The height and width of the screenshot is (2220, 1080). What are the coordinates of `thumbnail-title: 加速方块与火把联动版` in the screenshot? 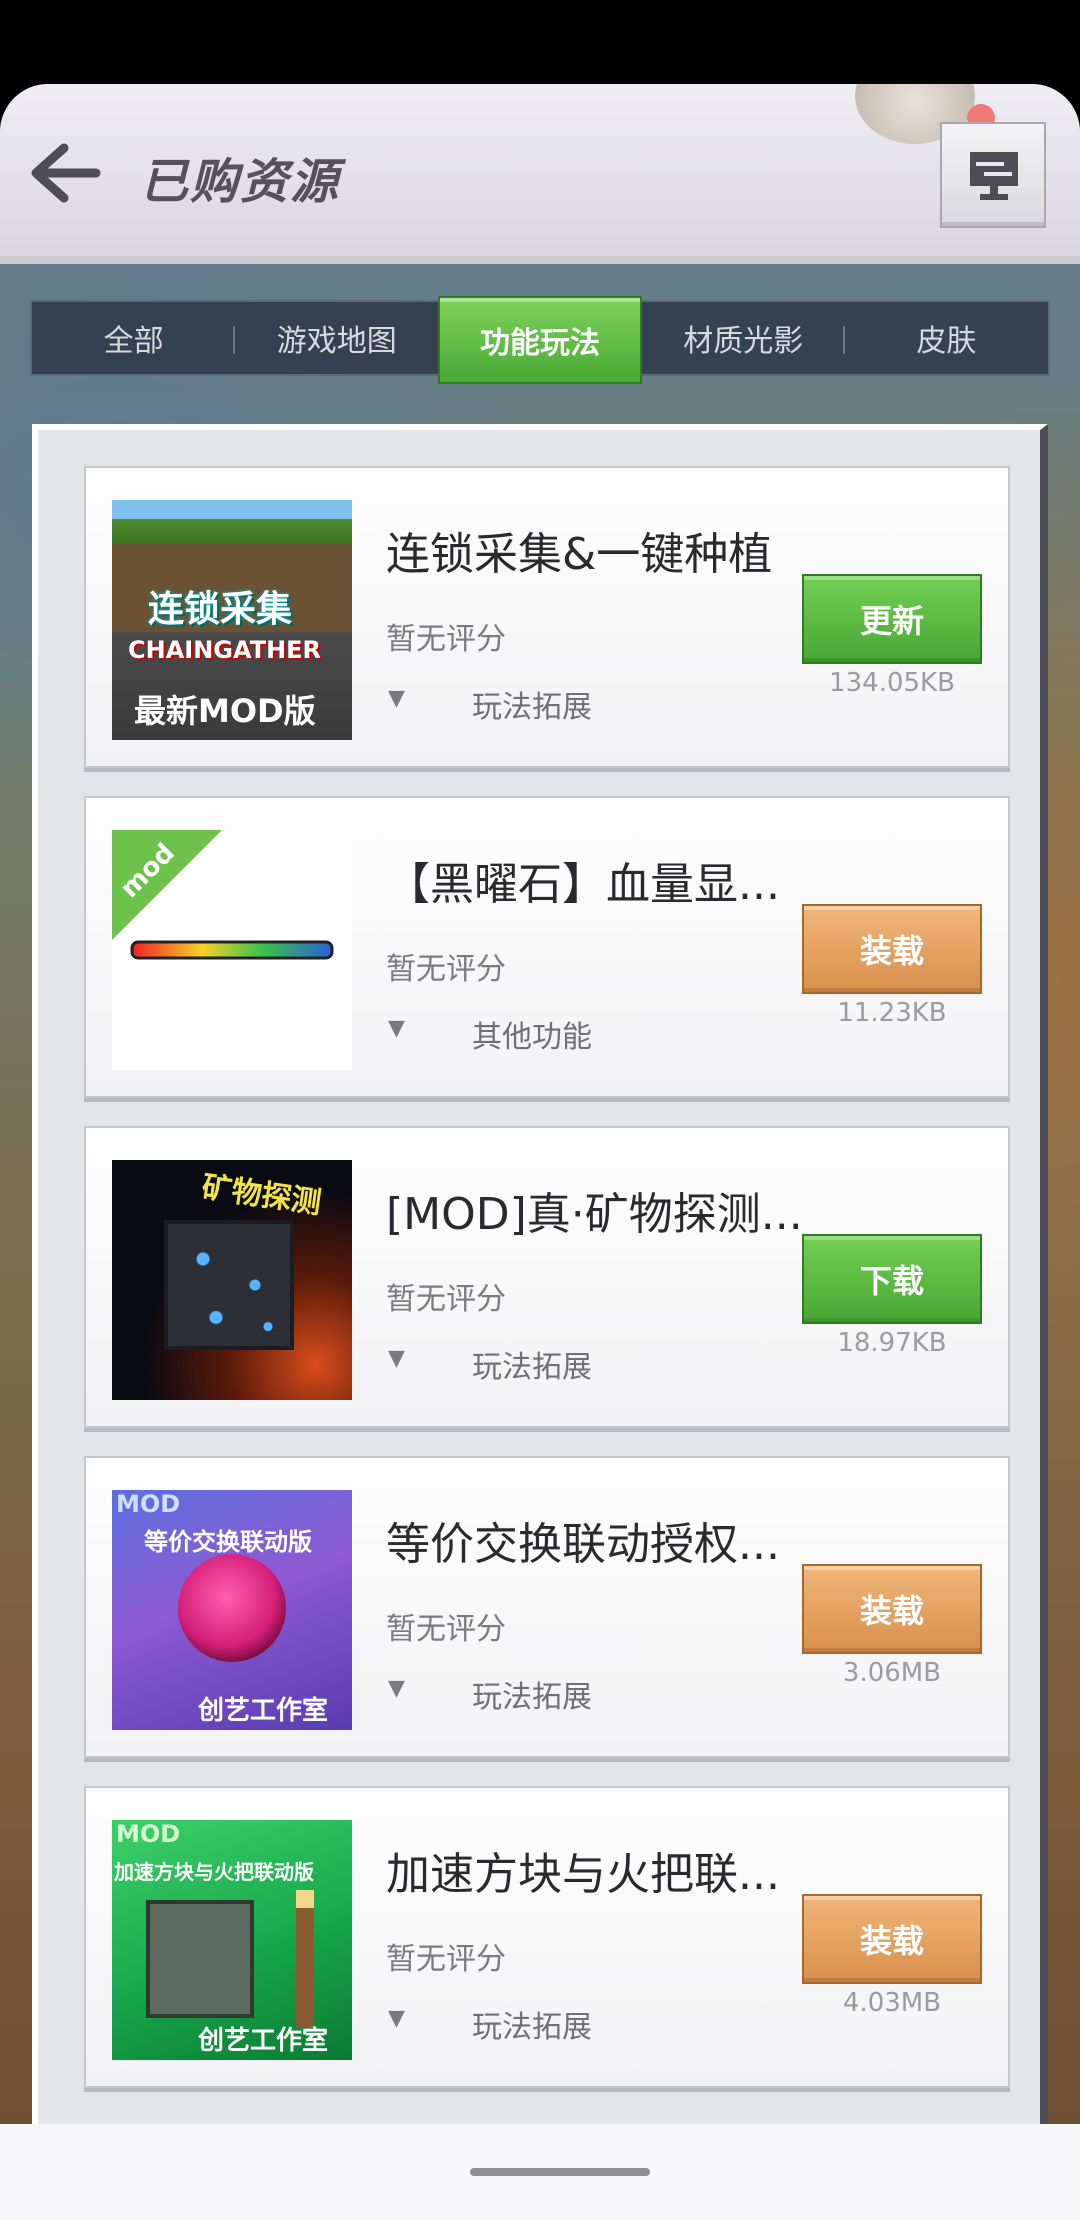 It's located at (214, 1872).